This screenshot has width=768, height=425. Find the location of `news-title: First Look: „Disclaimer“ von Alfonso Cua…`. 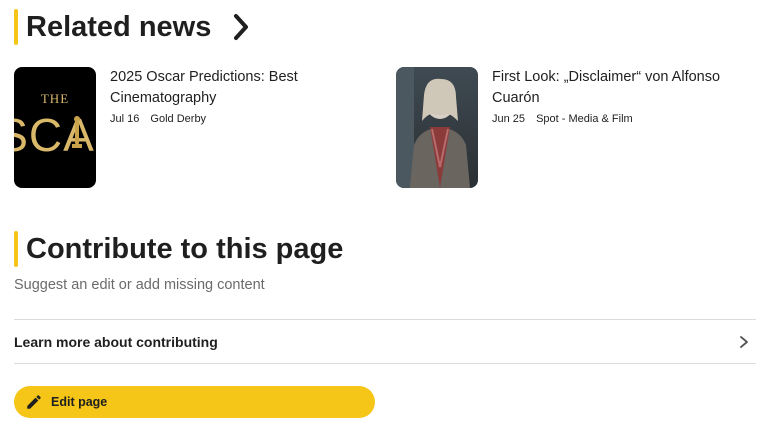

news-title: First Look: „Disclaimer“ von Alfonso Cua… is located at coordinates (628, 88).